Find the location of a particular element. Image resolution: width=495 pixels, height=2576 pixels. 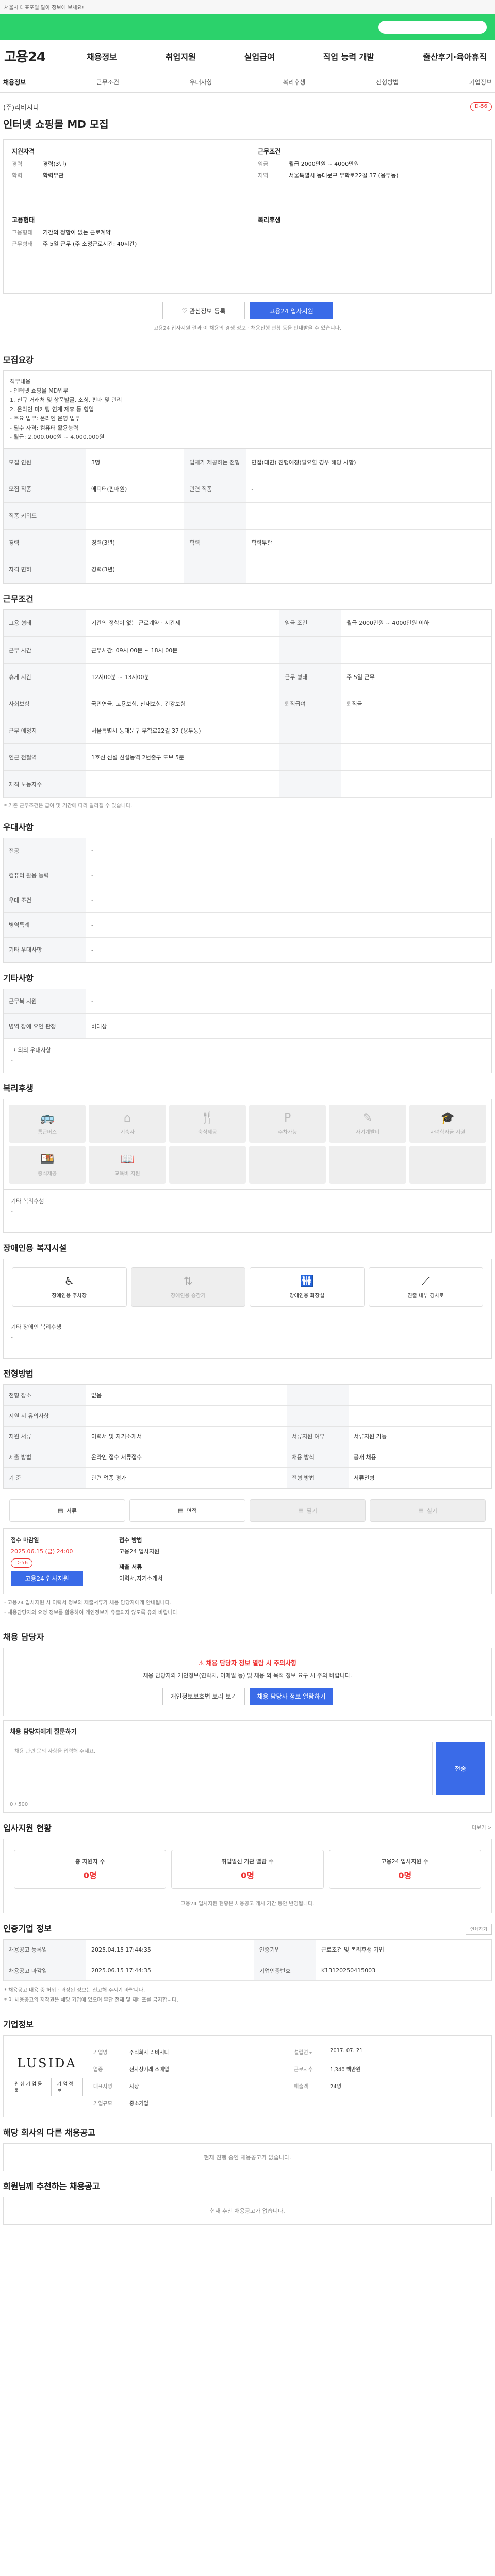

barrier-item: 🚻 장애인용 화장실 is located at coordinates (307, 1287).